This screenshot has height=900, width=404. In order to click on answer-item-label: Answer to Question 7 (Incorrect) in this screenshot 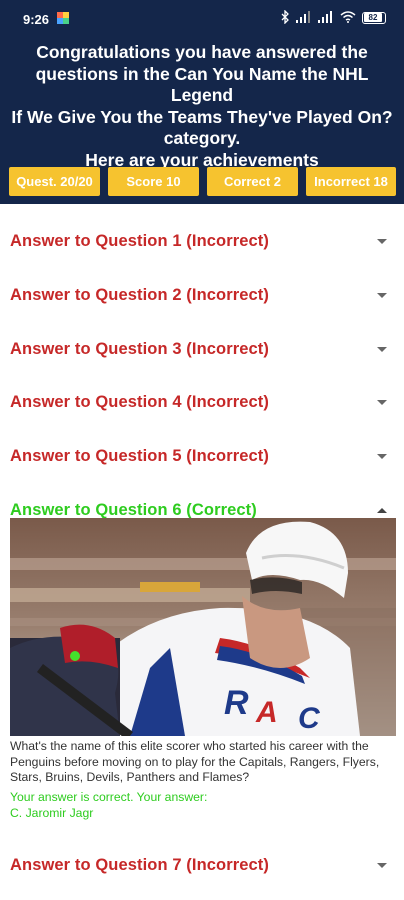, I will do `click(139, 865)`.